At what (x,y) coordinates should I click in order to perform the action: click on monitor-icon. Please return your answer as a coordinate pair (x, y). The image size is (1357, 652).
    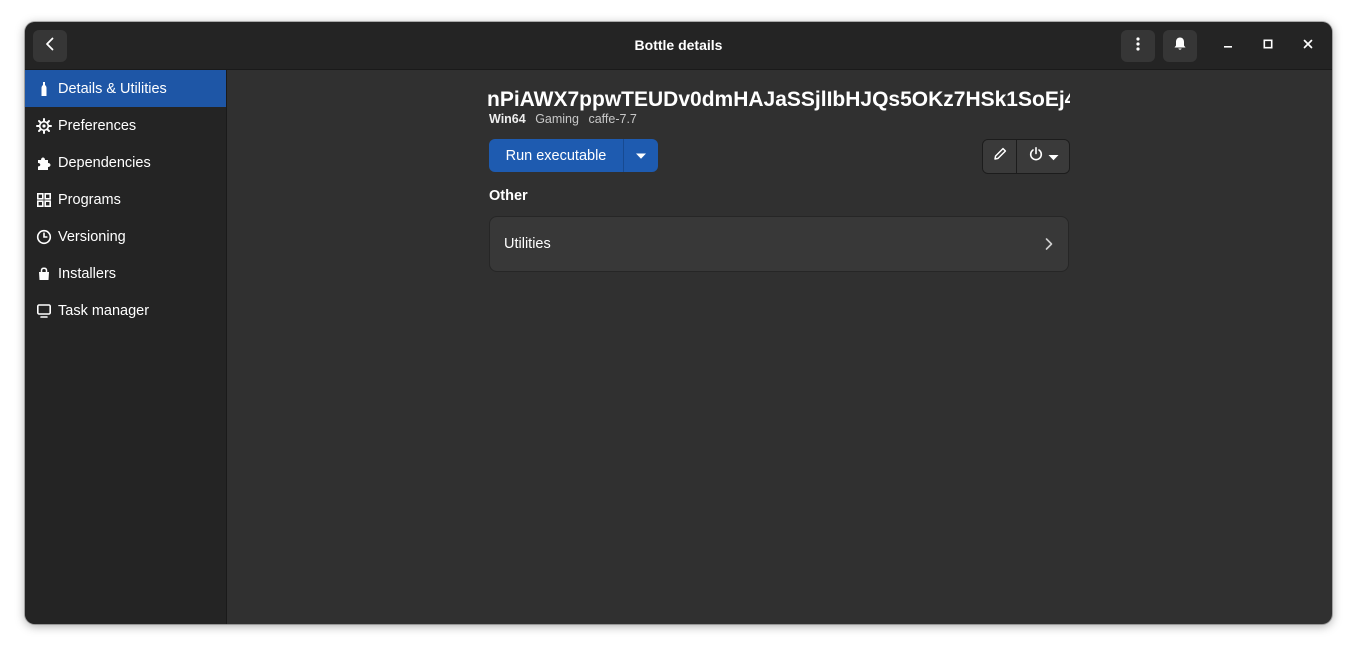
    Looking at the image, I should click on (44, 311).